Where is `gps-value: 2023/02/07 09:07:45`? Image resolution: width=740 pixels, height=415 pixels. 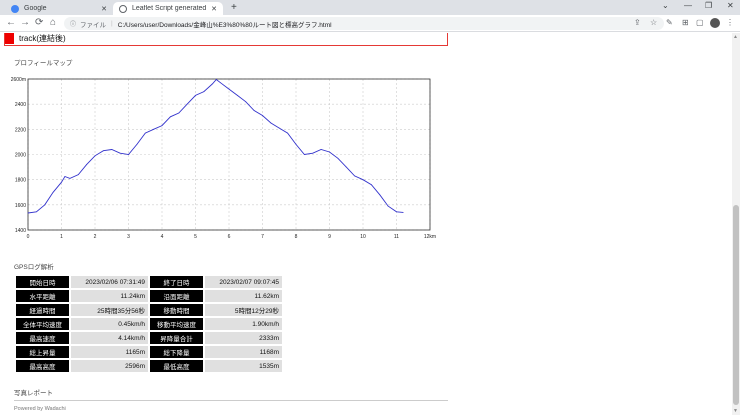 gps-value: 2023/02/07 09:07:45 is located at coordinates (243, 282).